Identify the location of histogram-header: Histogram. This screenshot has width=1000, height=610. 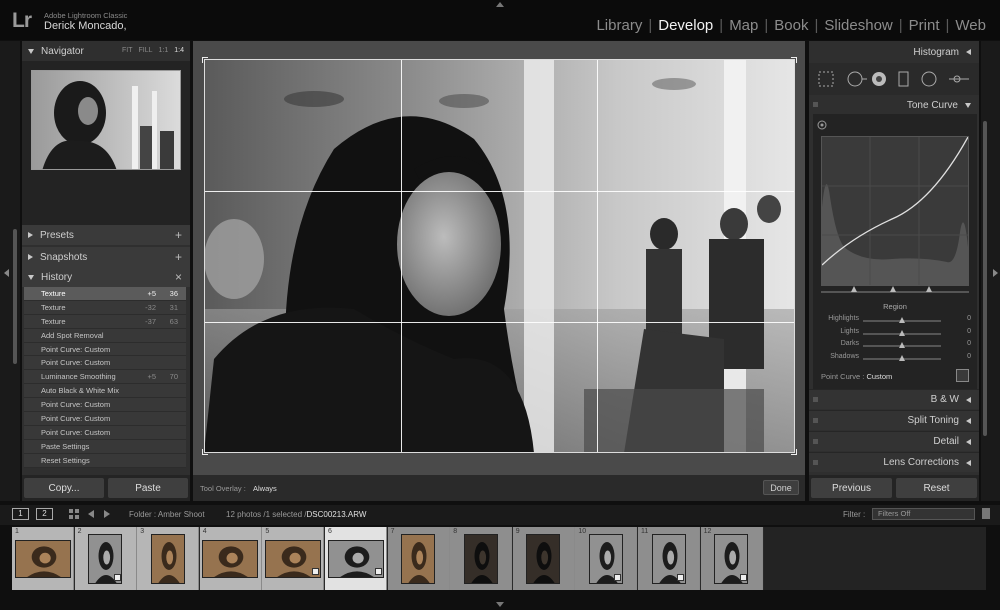
(894, 52).